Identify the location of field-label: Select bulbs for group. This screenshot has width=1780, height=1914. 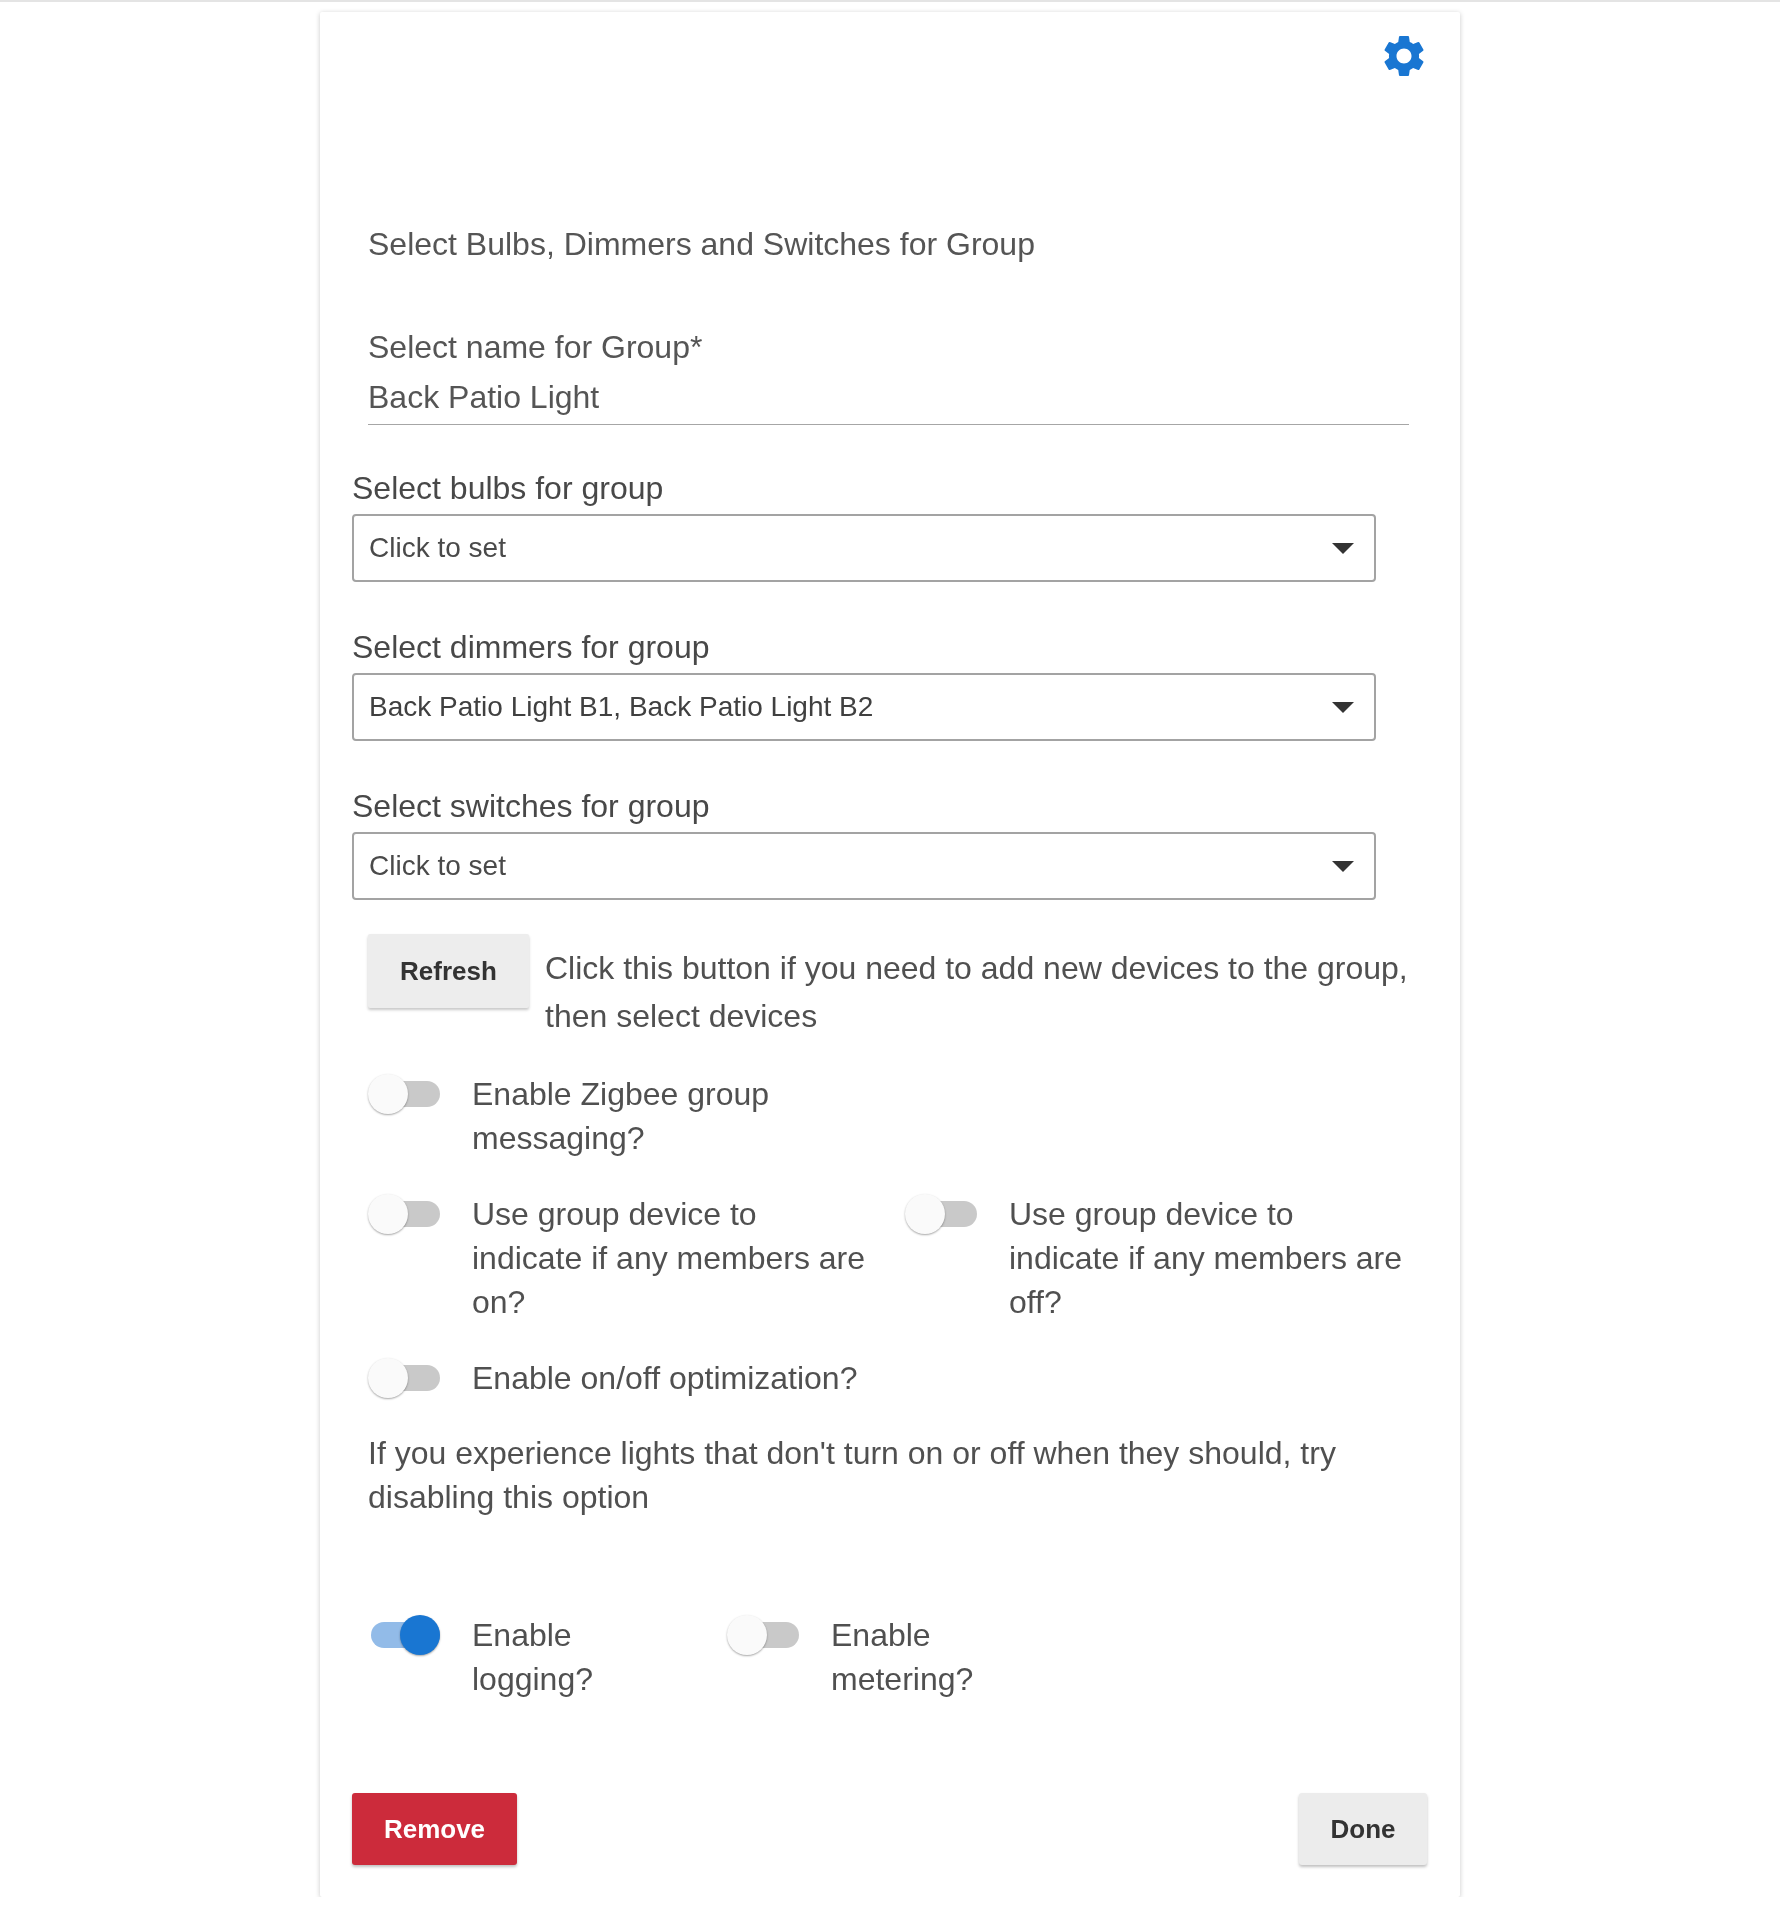
(508, 488).